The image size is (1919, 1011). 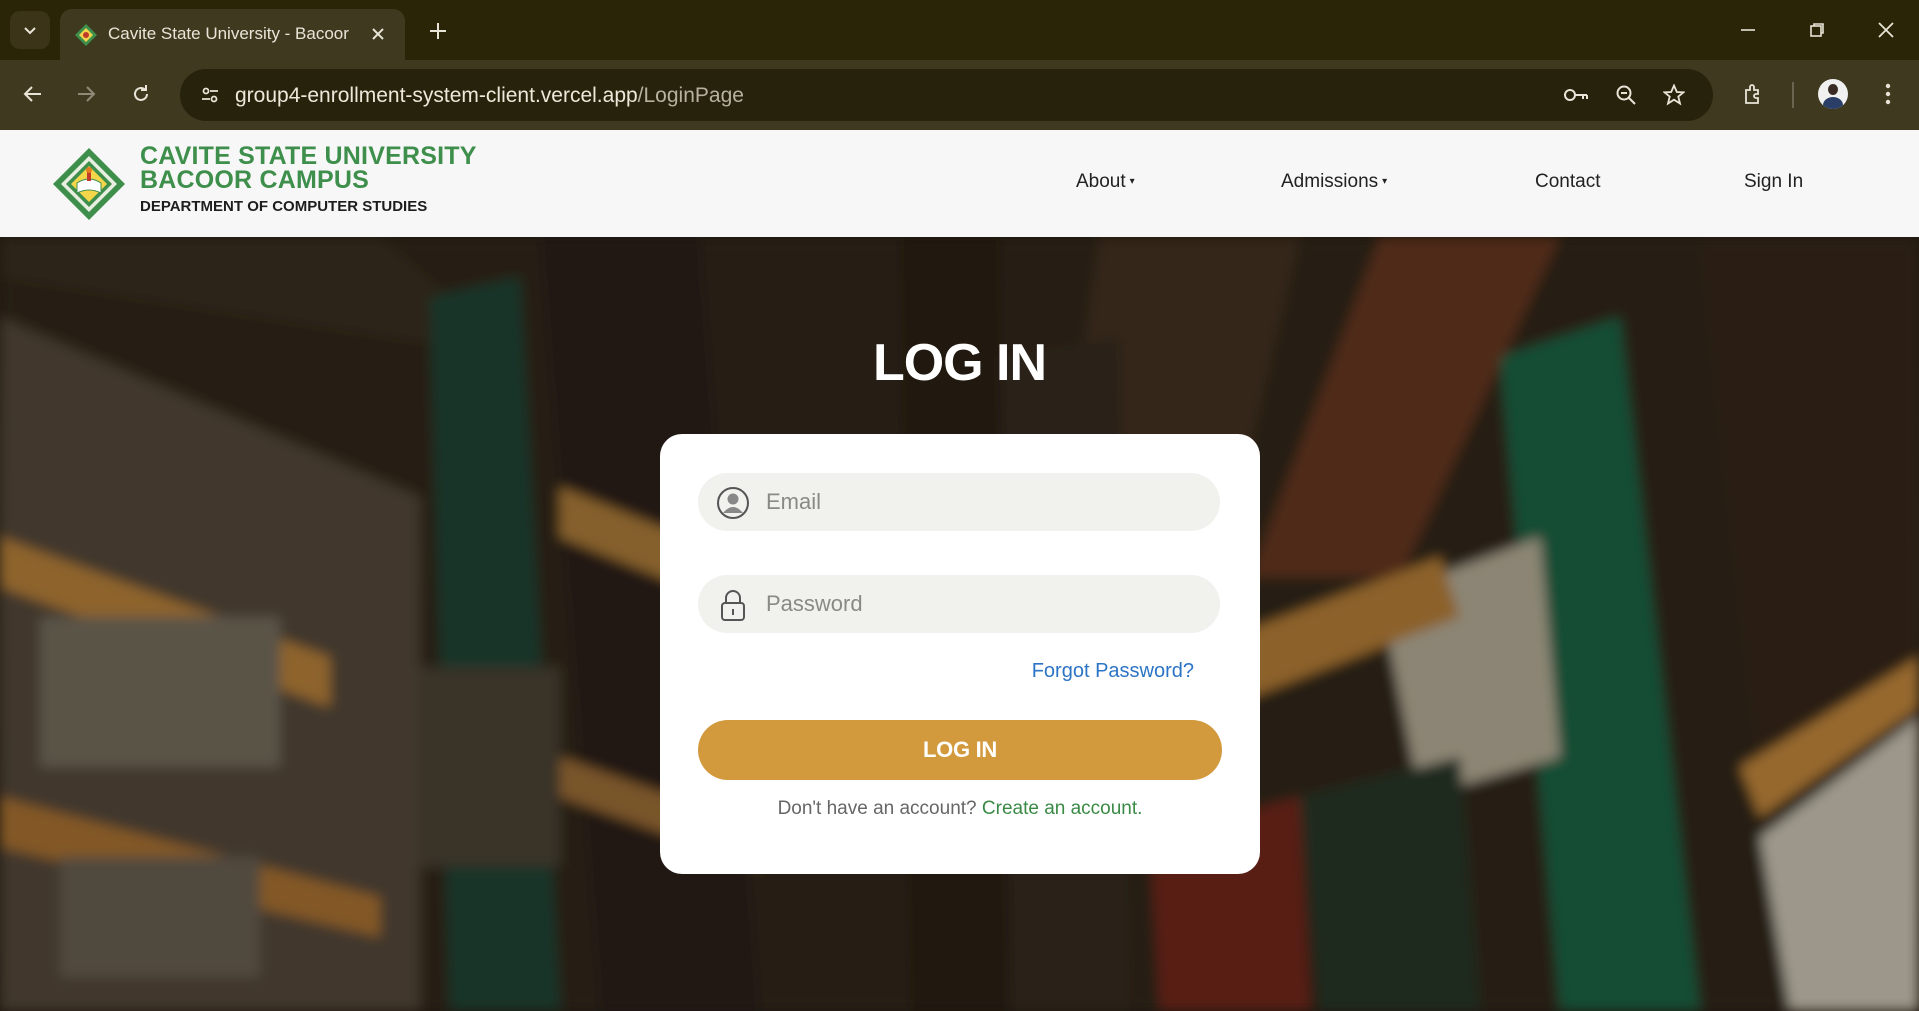 I want to click on restore-button, so click(x=1817, y=30).